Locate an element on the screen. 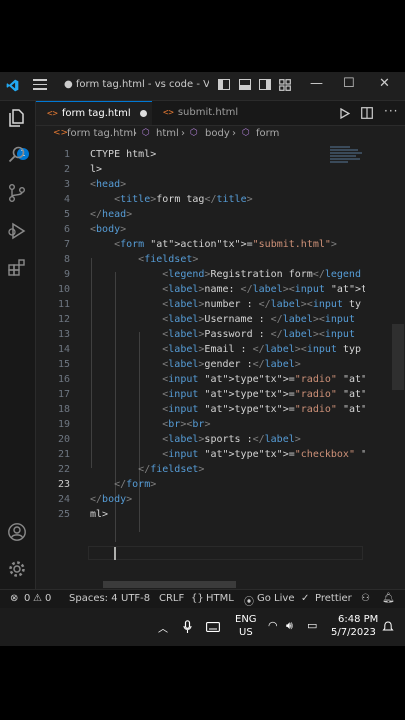 The image size is (405, 720). breadcrumb-body: body is located at coordinates (217, 133).